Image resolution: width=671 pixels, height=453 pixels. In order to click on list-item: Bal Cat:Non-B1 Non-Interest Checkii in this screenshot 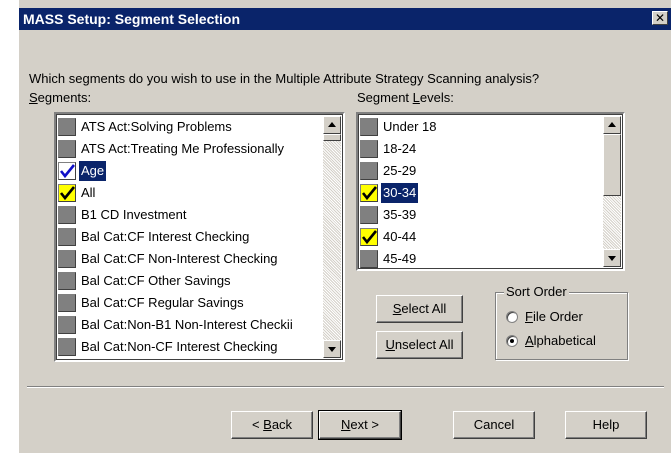, I will do `click(190, 325)`.